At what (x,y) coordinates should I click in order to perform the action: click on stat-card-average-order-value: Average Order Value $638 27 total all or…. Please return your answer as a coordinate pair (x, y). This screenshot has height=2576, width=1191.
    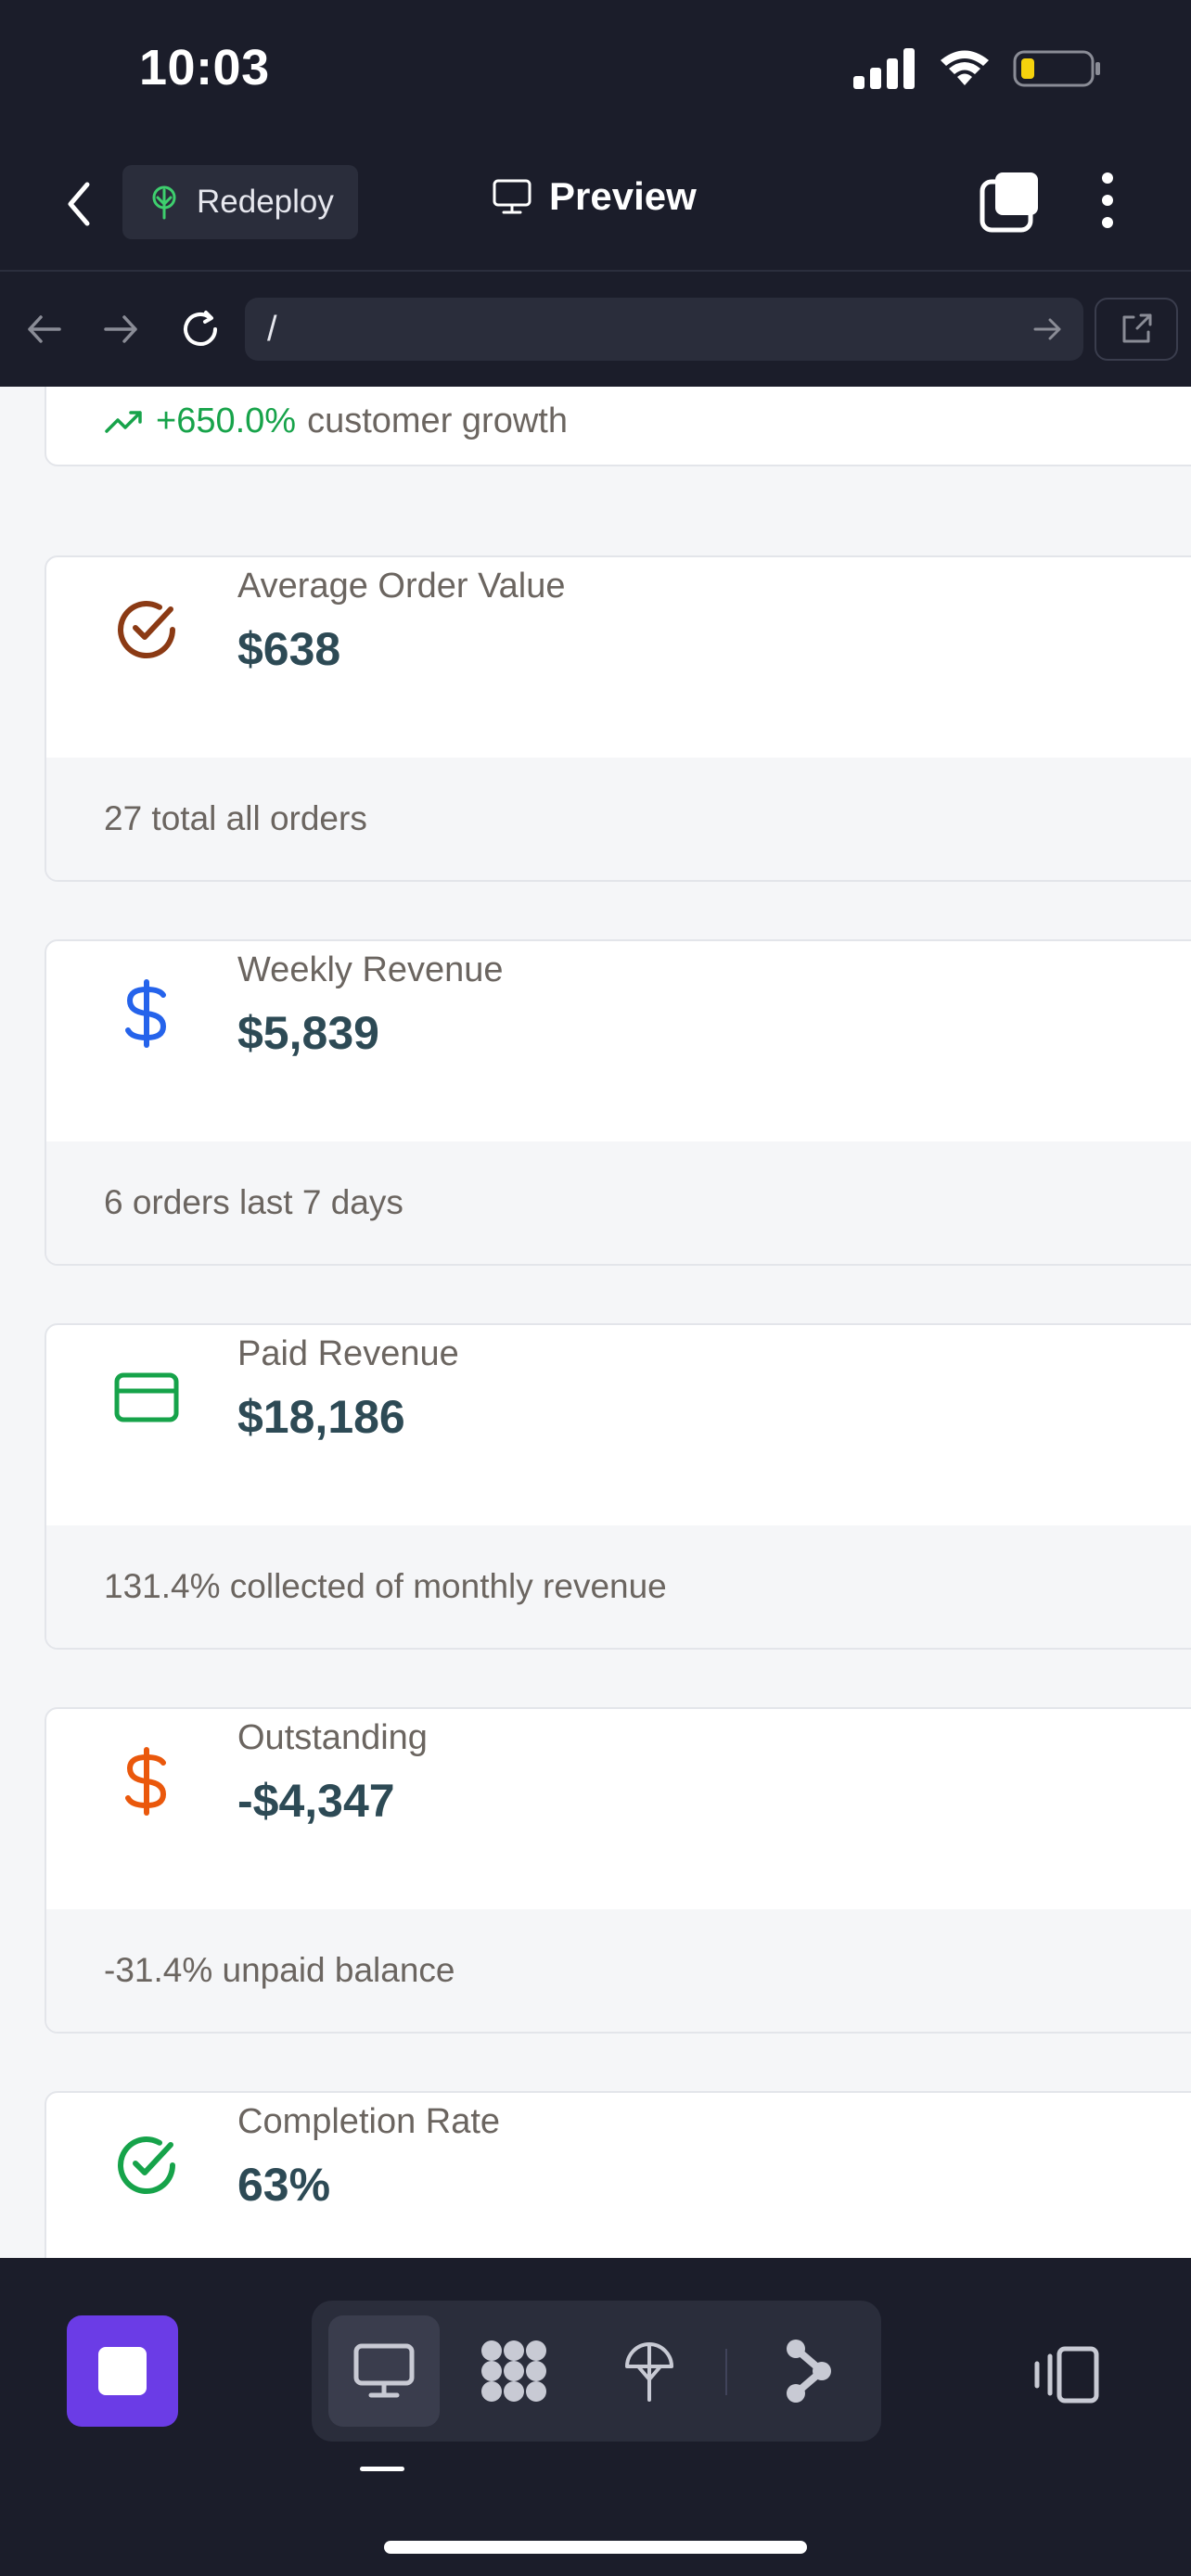
    Looking at the image, I should click on (618, 719).